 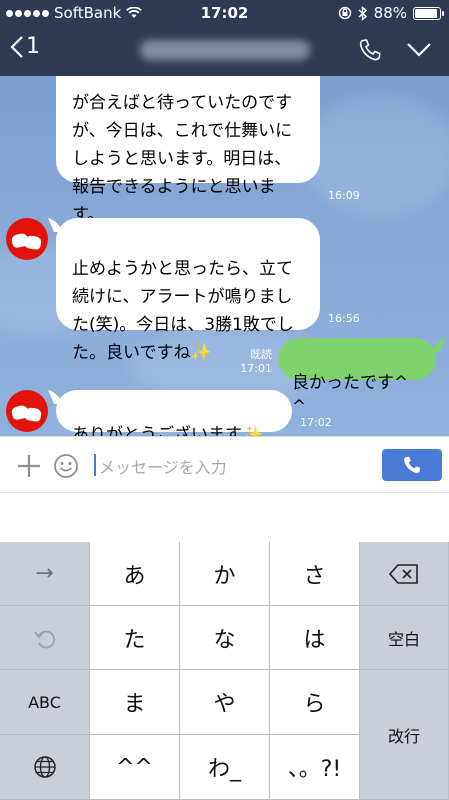 I want to click on key-sa: さ, so click(x=315, y=574).